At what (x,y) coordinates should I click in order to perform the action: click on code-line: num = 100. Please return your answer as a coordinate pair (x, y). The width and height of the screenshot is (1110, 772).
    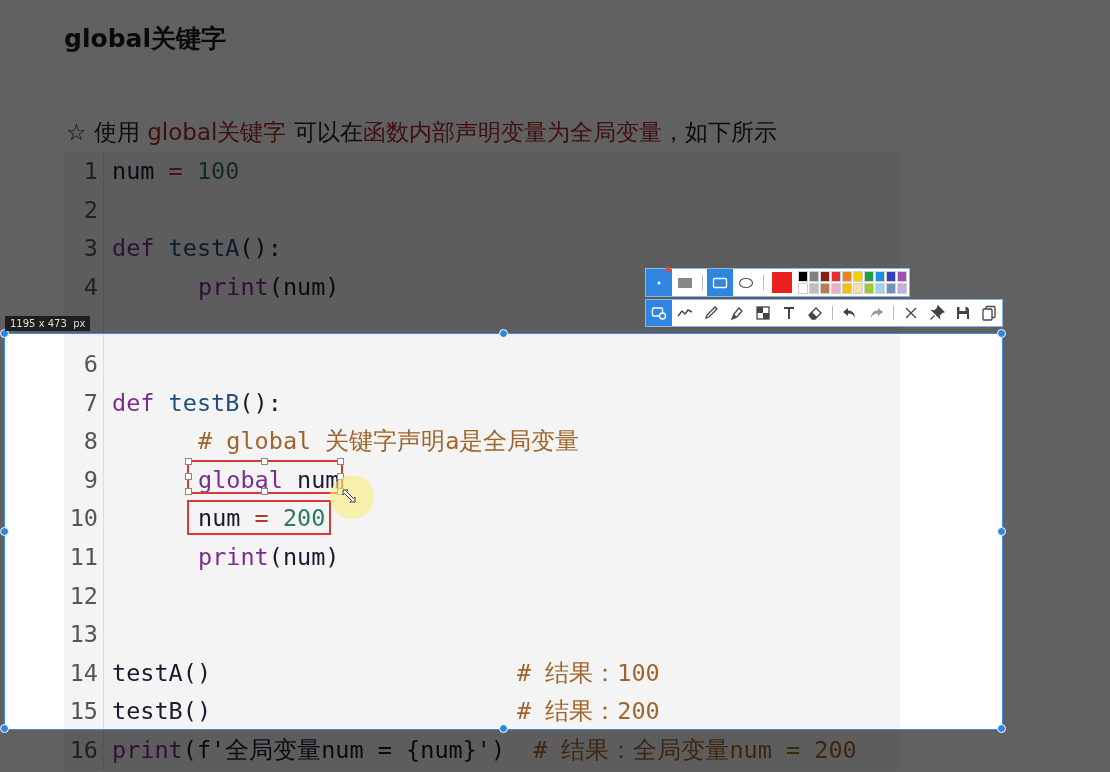
    Looking at the image, I should click on (176, 171).